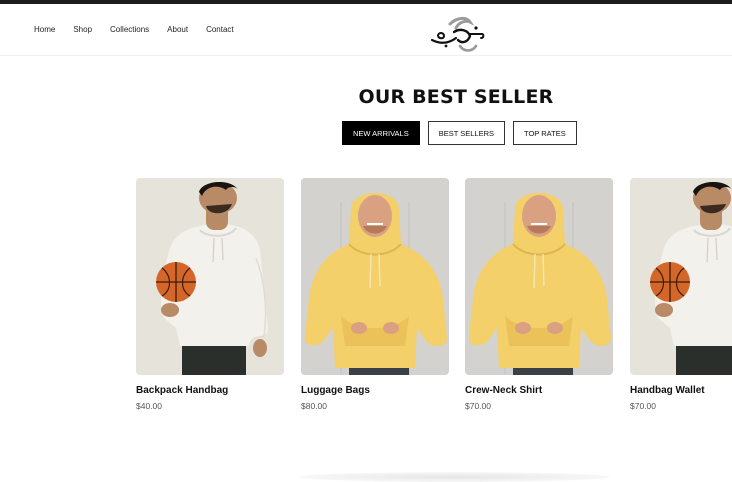 The image size is (732, 482). Describe the element at coordinates (220, 29) in the screenshot. I see `nav-contact: Contact` at that location.